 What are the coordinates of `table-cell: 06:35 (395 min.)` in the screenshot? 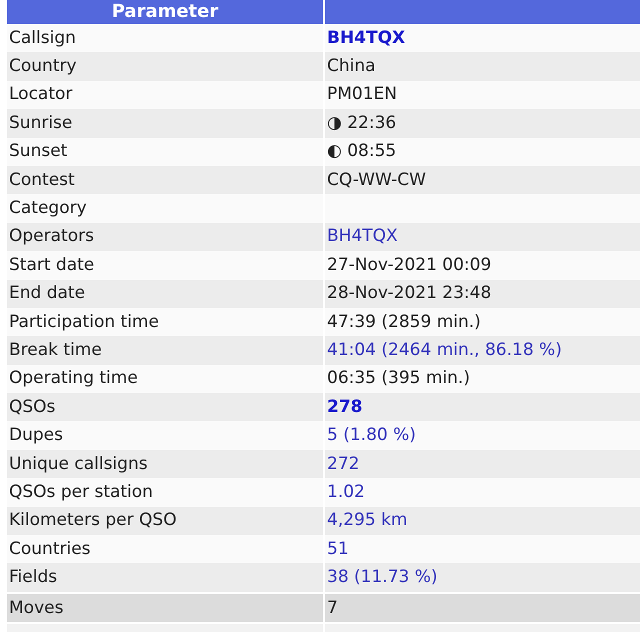 It's located at (482, 379).